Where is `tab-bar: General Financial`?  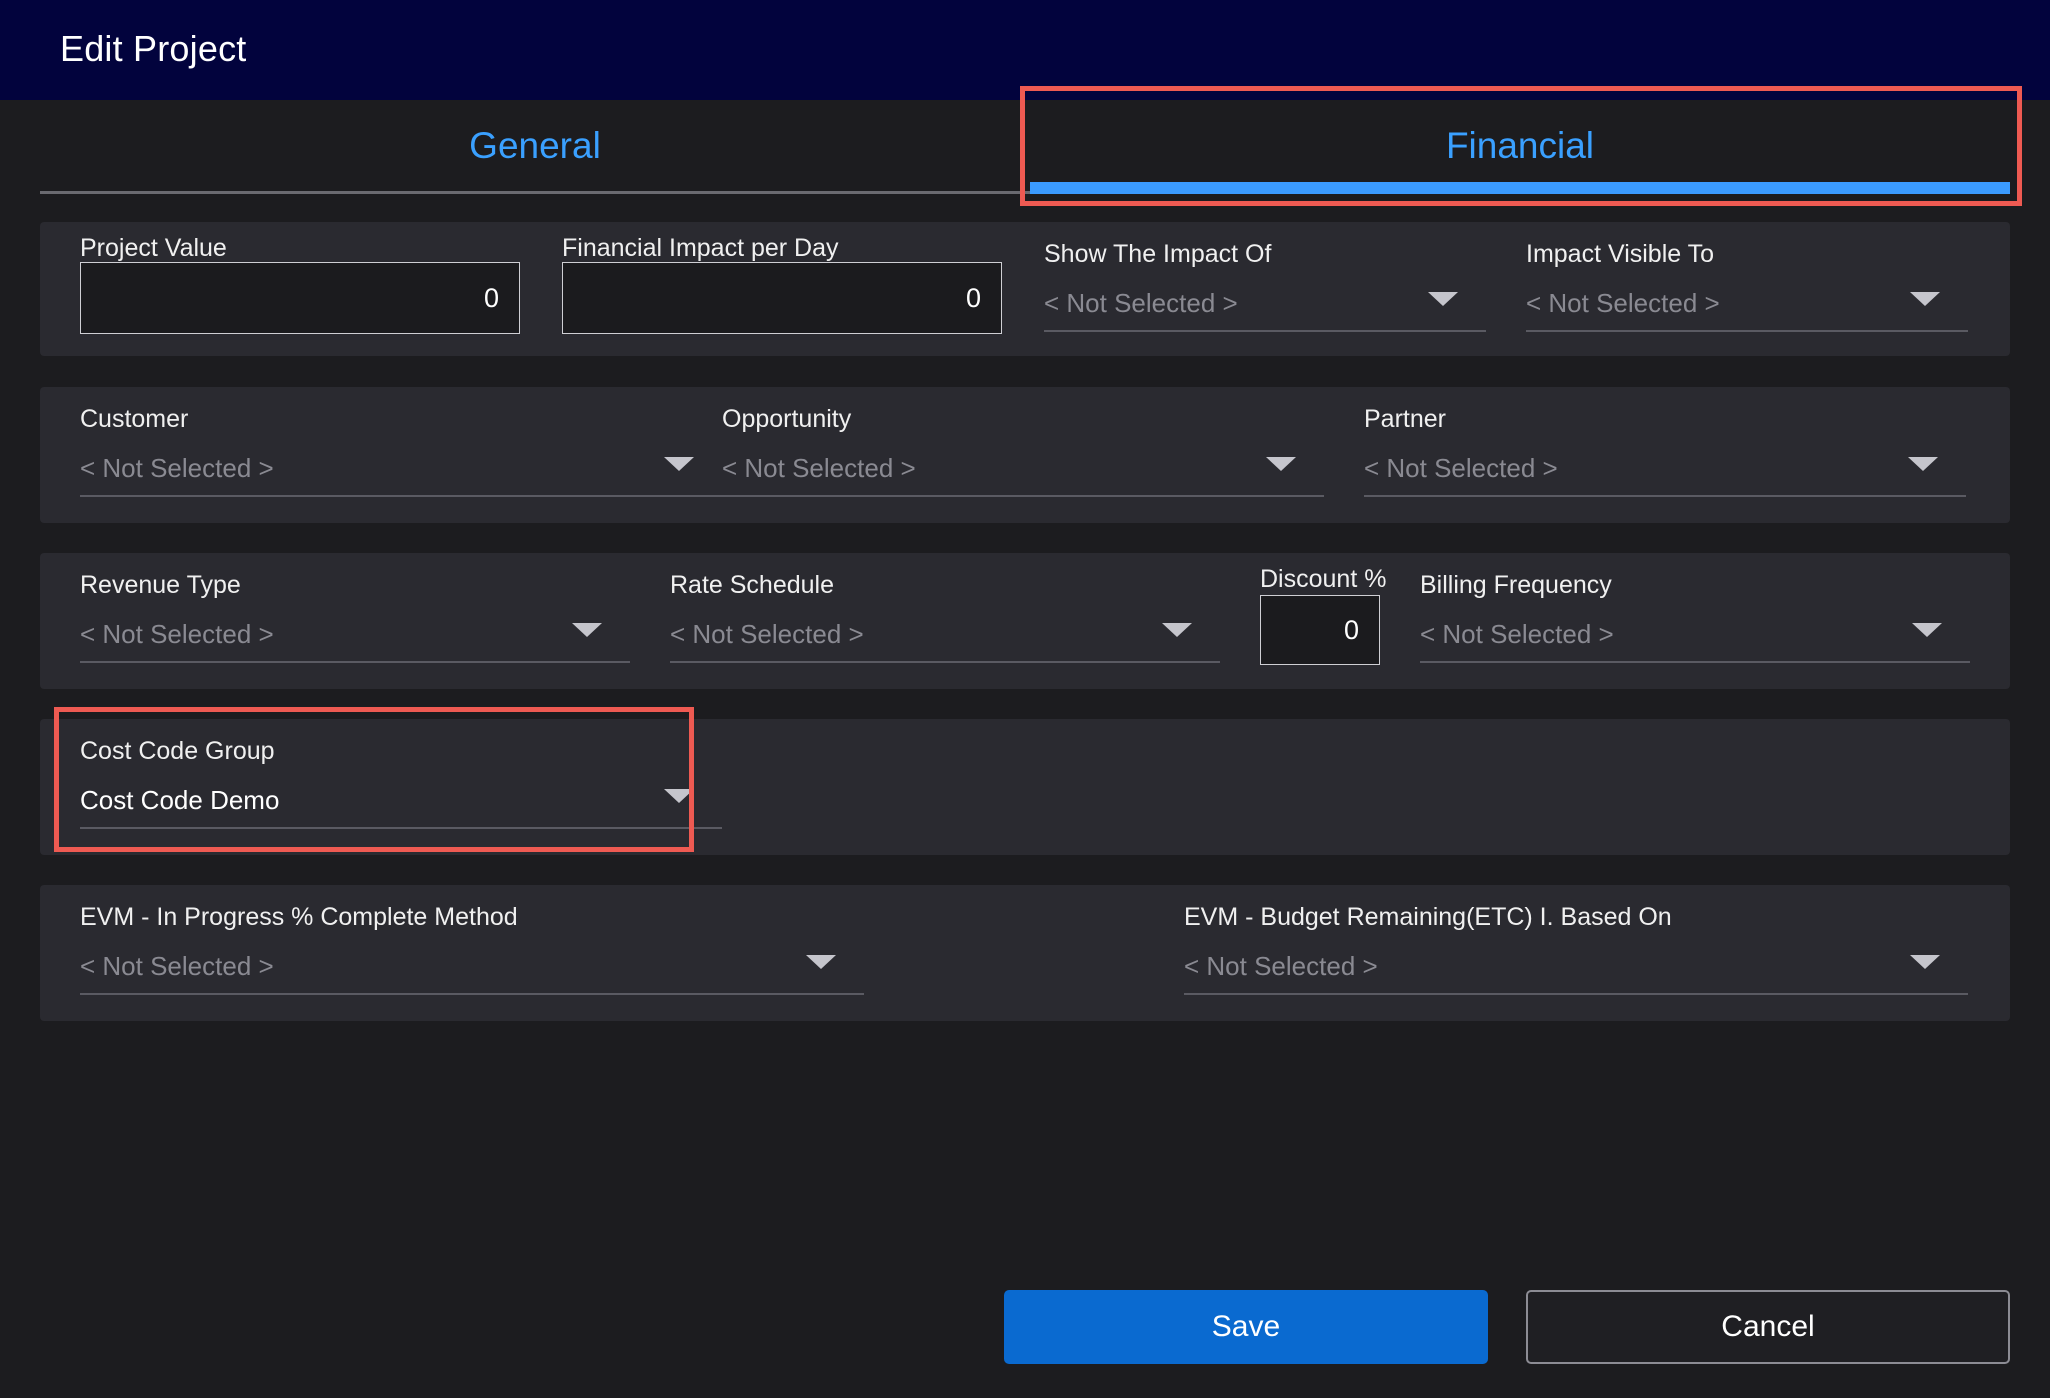 tab-bar: General Financial is located at coordinates (1025, 150).